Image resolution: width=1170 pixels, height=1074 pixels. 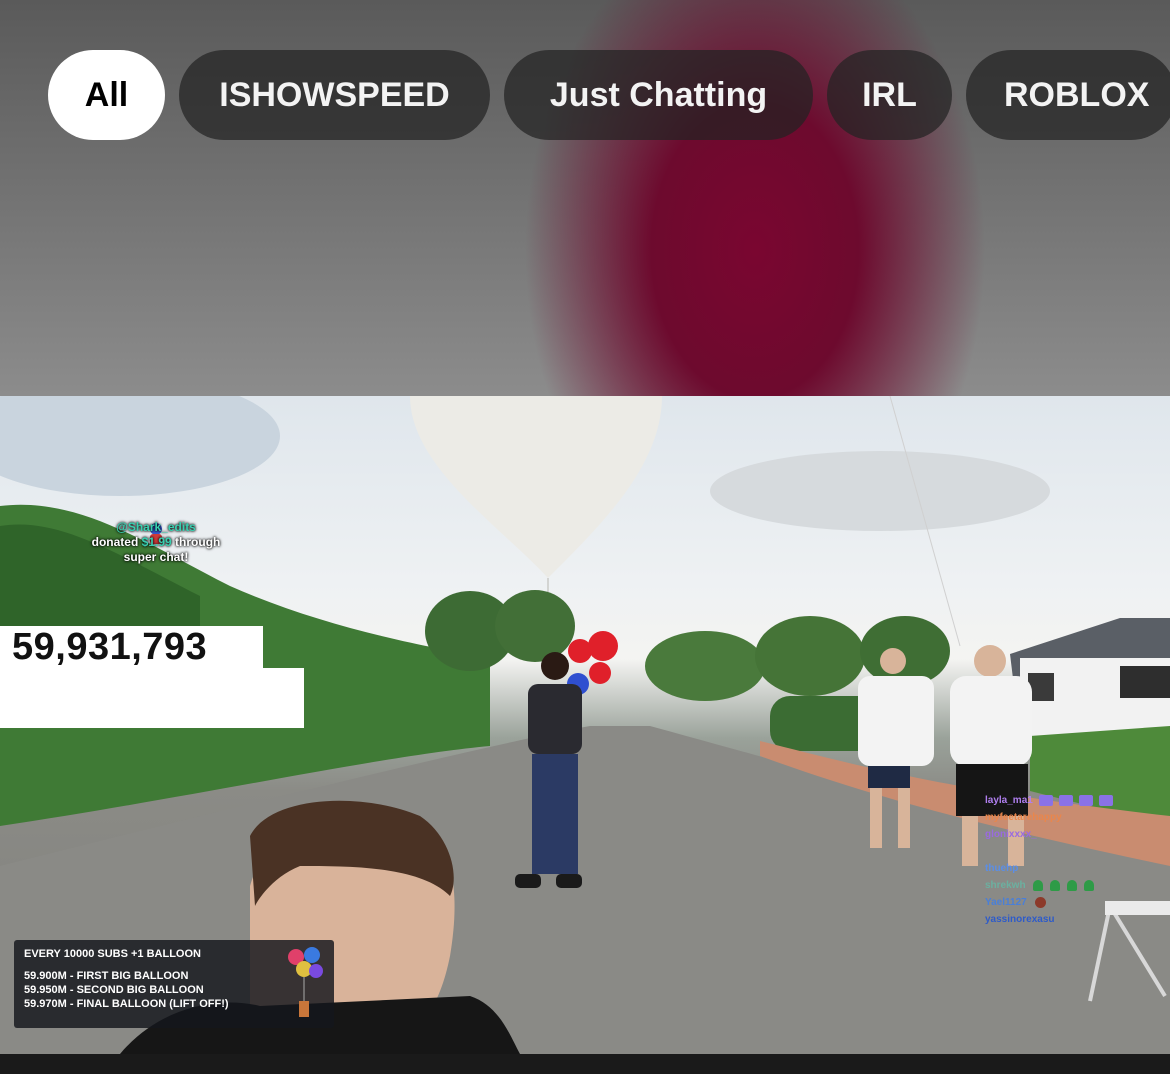 I want to click on chat-username: yassinorexasu, so click(x=1020, y=919).